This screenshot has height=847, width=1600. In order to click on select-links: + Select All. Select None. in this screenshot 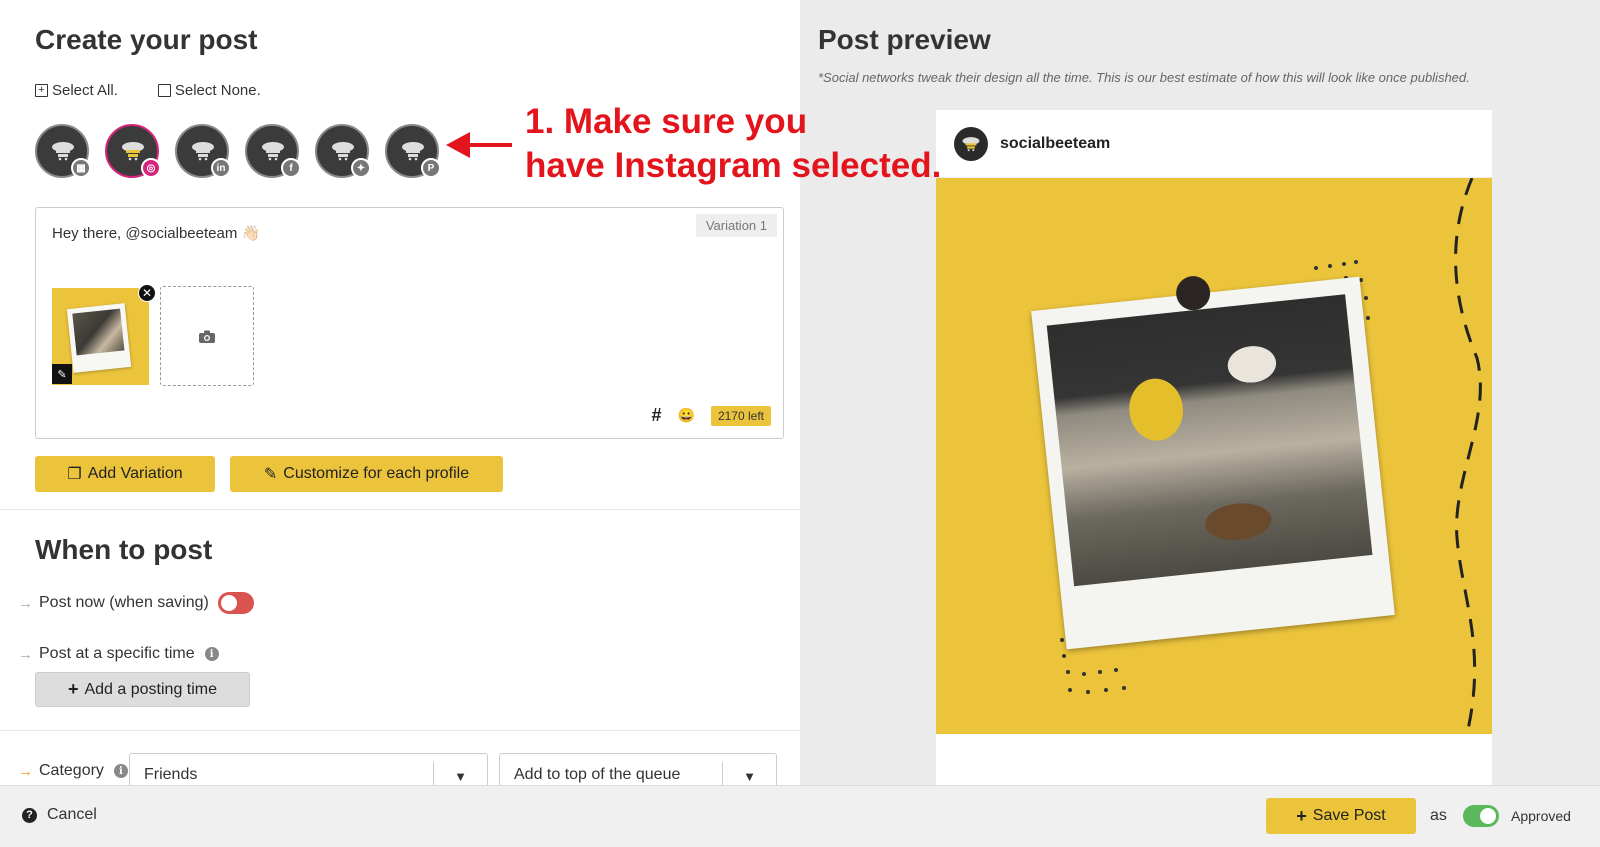, I will do `click(148, 90)`.